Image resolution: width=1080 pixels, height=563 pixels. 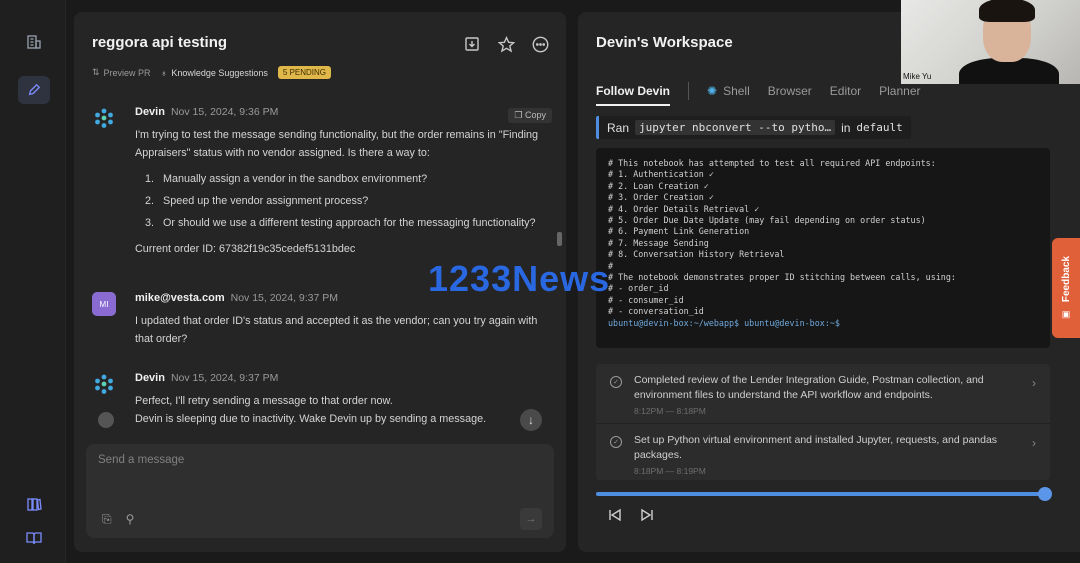 What do you see at coordinates (320, 491) in the screenshot?
I see `compose-box: ⎘ ⚲ →` at bounding box center [320, 491].